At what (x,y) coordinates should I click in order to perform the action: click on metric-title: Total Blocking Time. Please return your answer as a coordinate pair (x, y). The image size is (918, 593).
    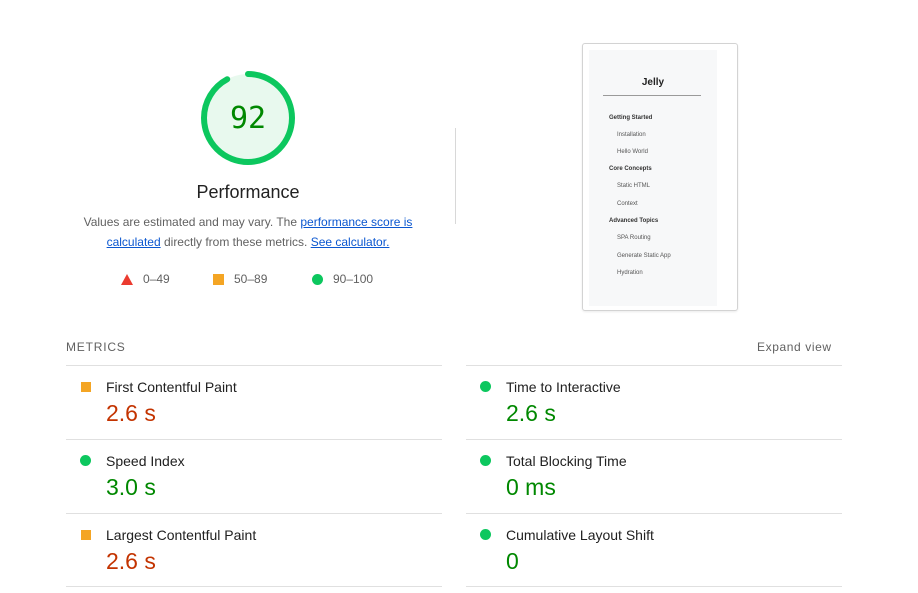
    Looking at the image, I should click on (566, 461).